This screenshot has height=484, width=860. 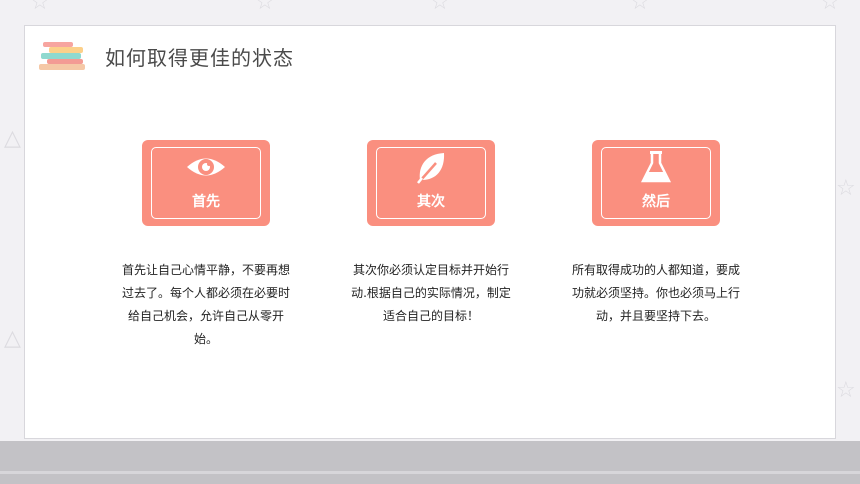 I want to click on flask-icon, so click(x=656, y=167).